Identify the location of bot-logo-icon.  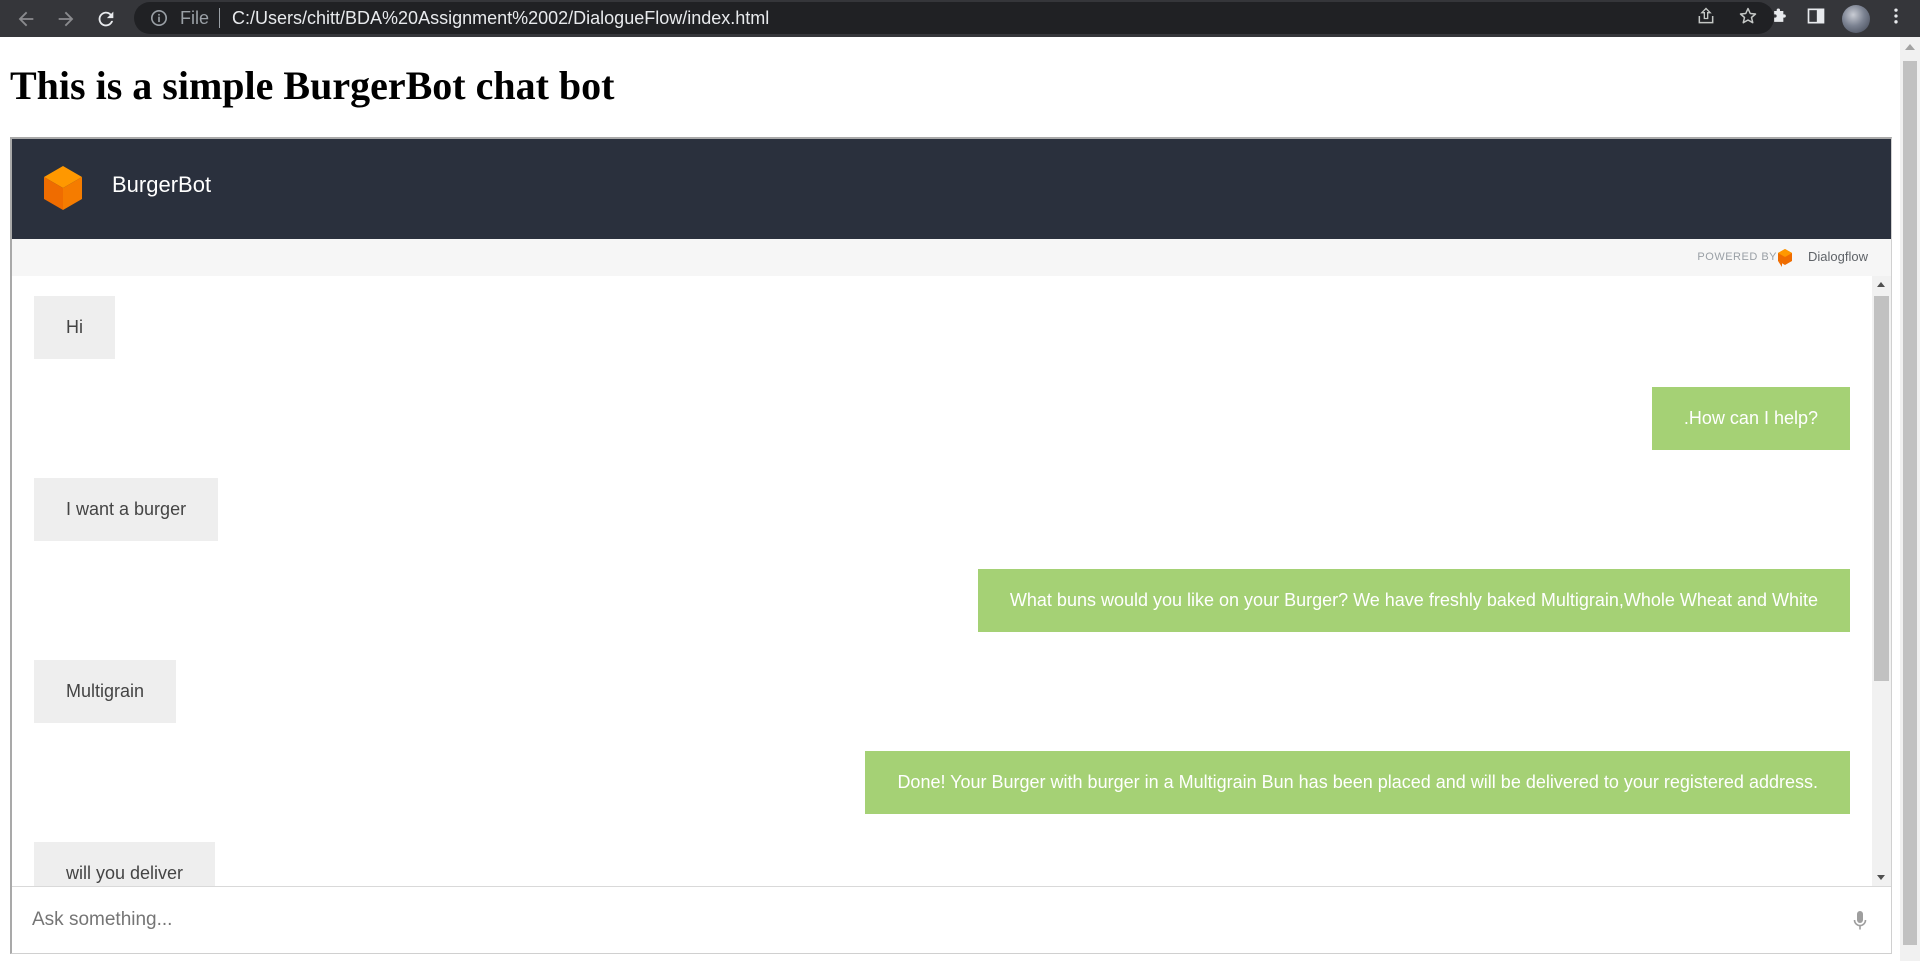
(63, 188).